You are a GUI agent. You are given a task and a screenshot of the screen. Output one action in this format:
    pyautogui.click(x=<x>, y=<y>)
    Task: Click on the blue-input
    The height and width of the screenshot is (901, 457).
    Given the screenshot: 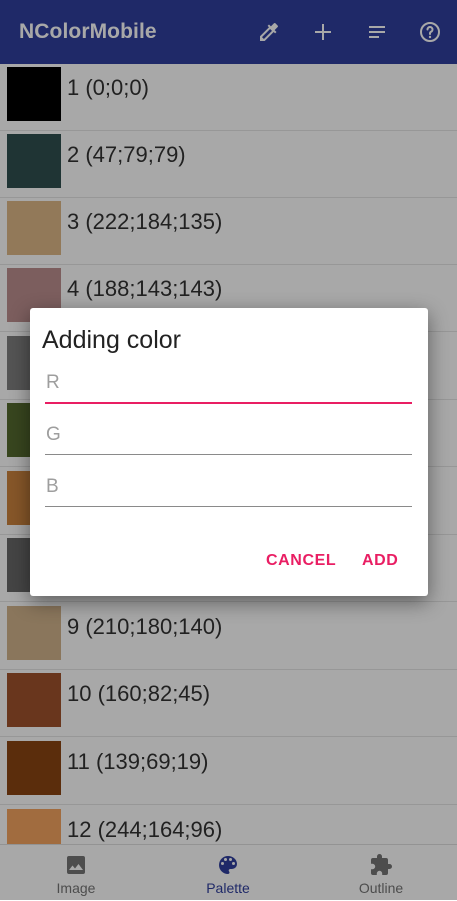 What is the action you would take?
    pyautogui.click(x=228, y=487)
    